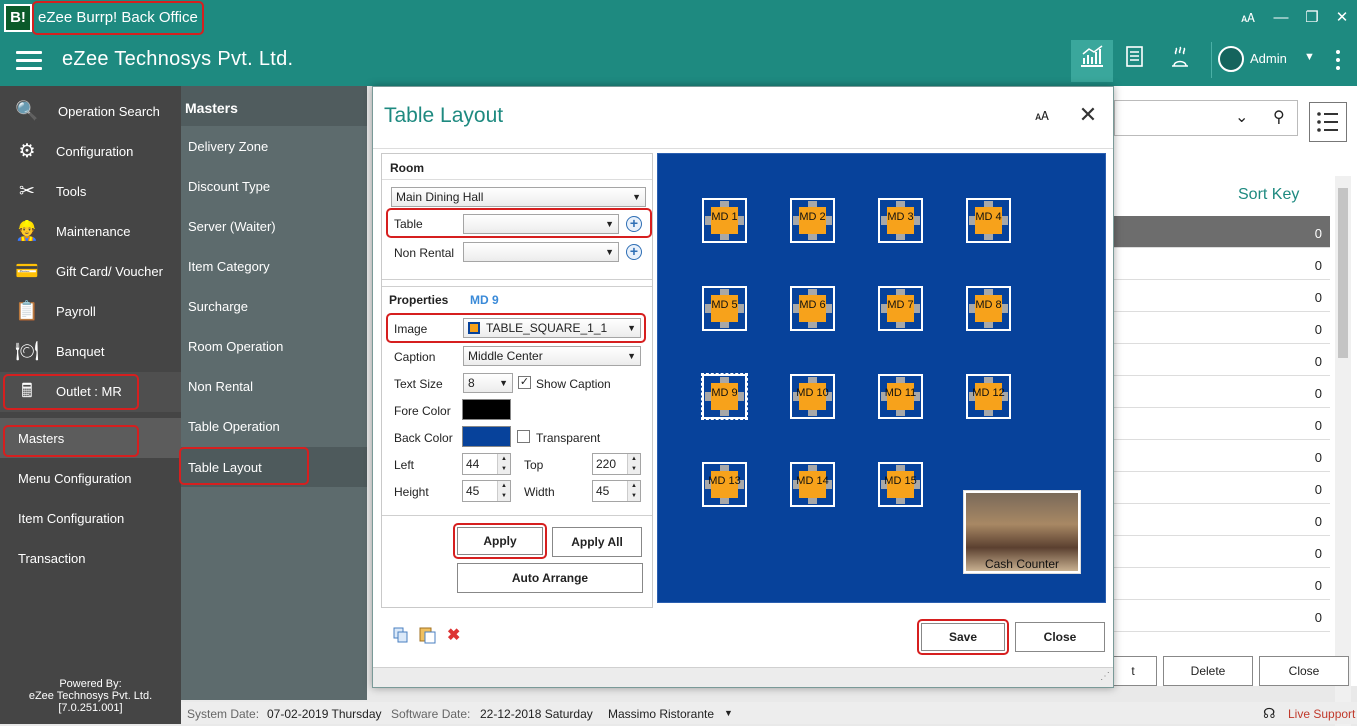 This screenshot has width=1357, height=726. Describe the element at coordinates (518, 197) in the screenshot. I see `room-dropdown: Main Dining Hall ▼` at that location.